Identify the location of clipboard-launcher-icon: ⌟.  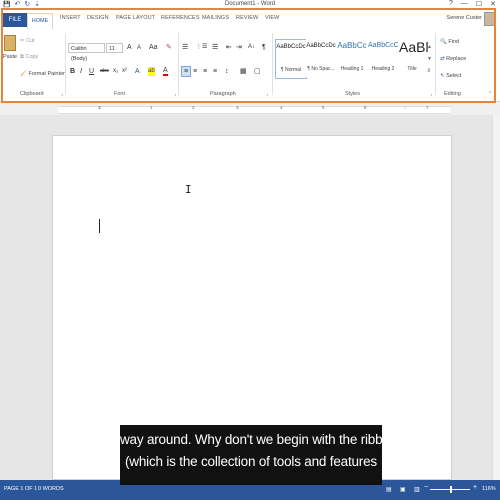
(62, 94).